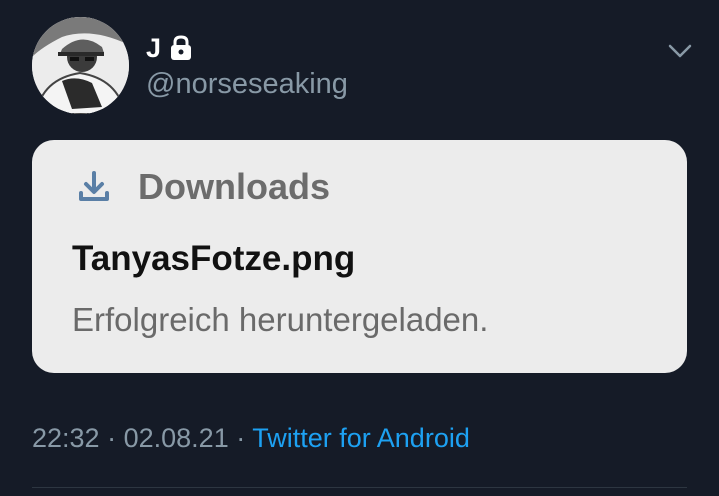 The image size is (719, 496). I want to click on avatar, so click(80, 65).